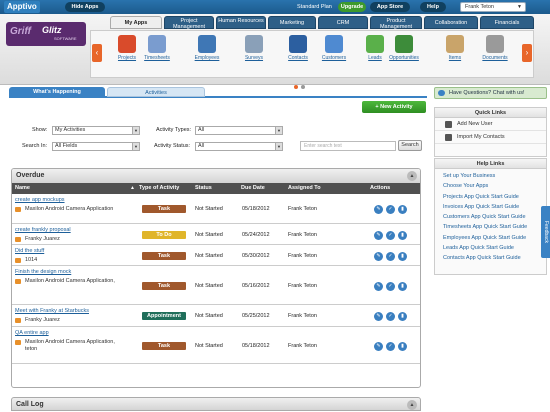  What do you see at coordinates (132, 188) in the screenshot?
I see `sort-icon: ▲` at bounding box center [132, 188].